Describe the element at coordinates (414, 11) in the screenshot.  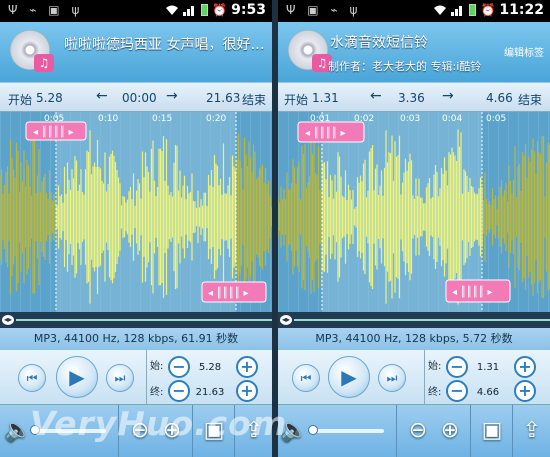
I see `status-bar: Ψ ▣ ⌁ ψ ⏰ 11:22` at that location.